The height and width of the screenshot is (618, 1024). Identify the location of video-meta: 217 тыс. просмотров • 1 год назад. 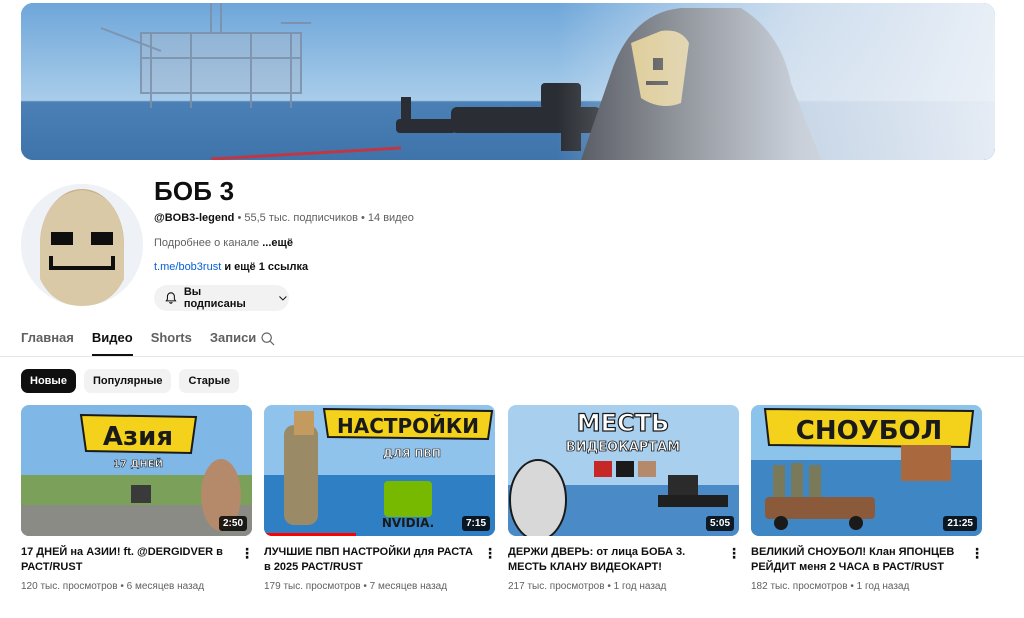
(587, 586).